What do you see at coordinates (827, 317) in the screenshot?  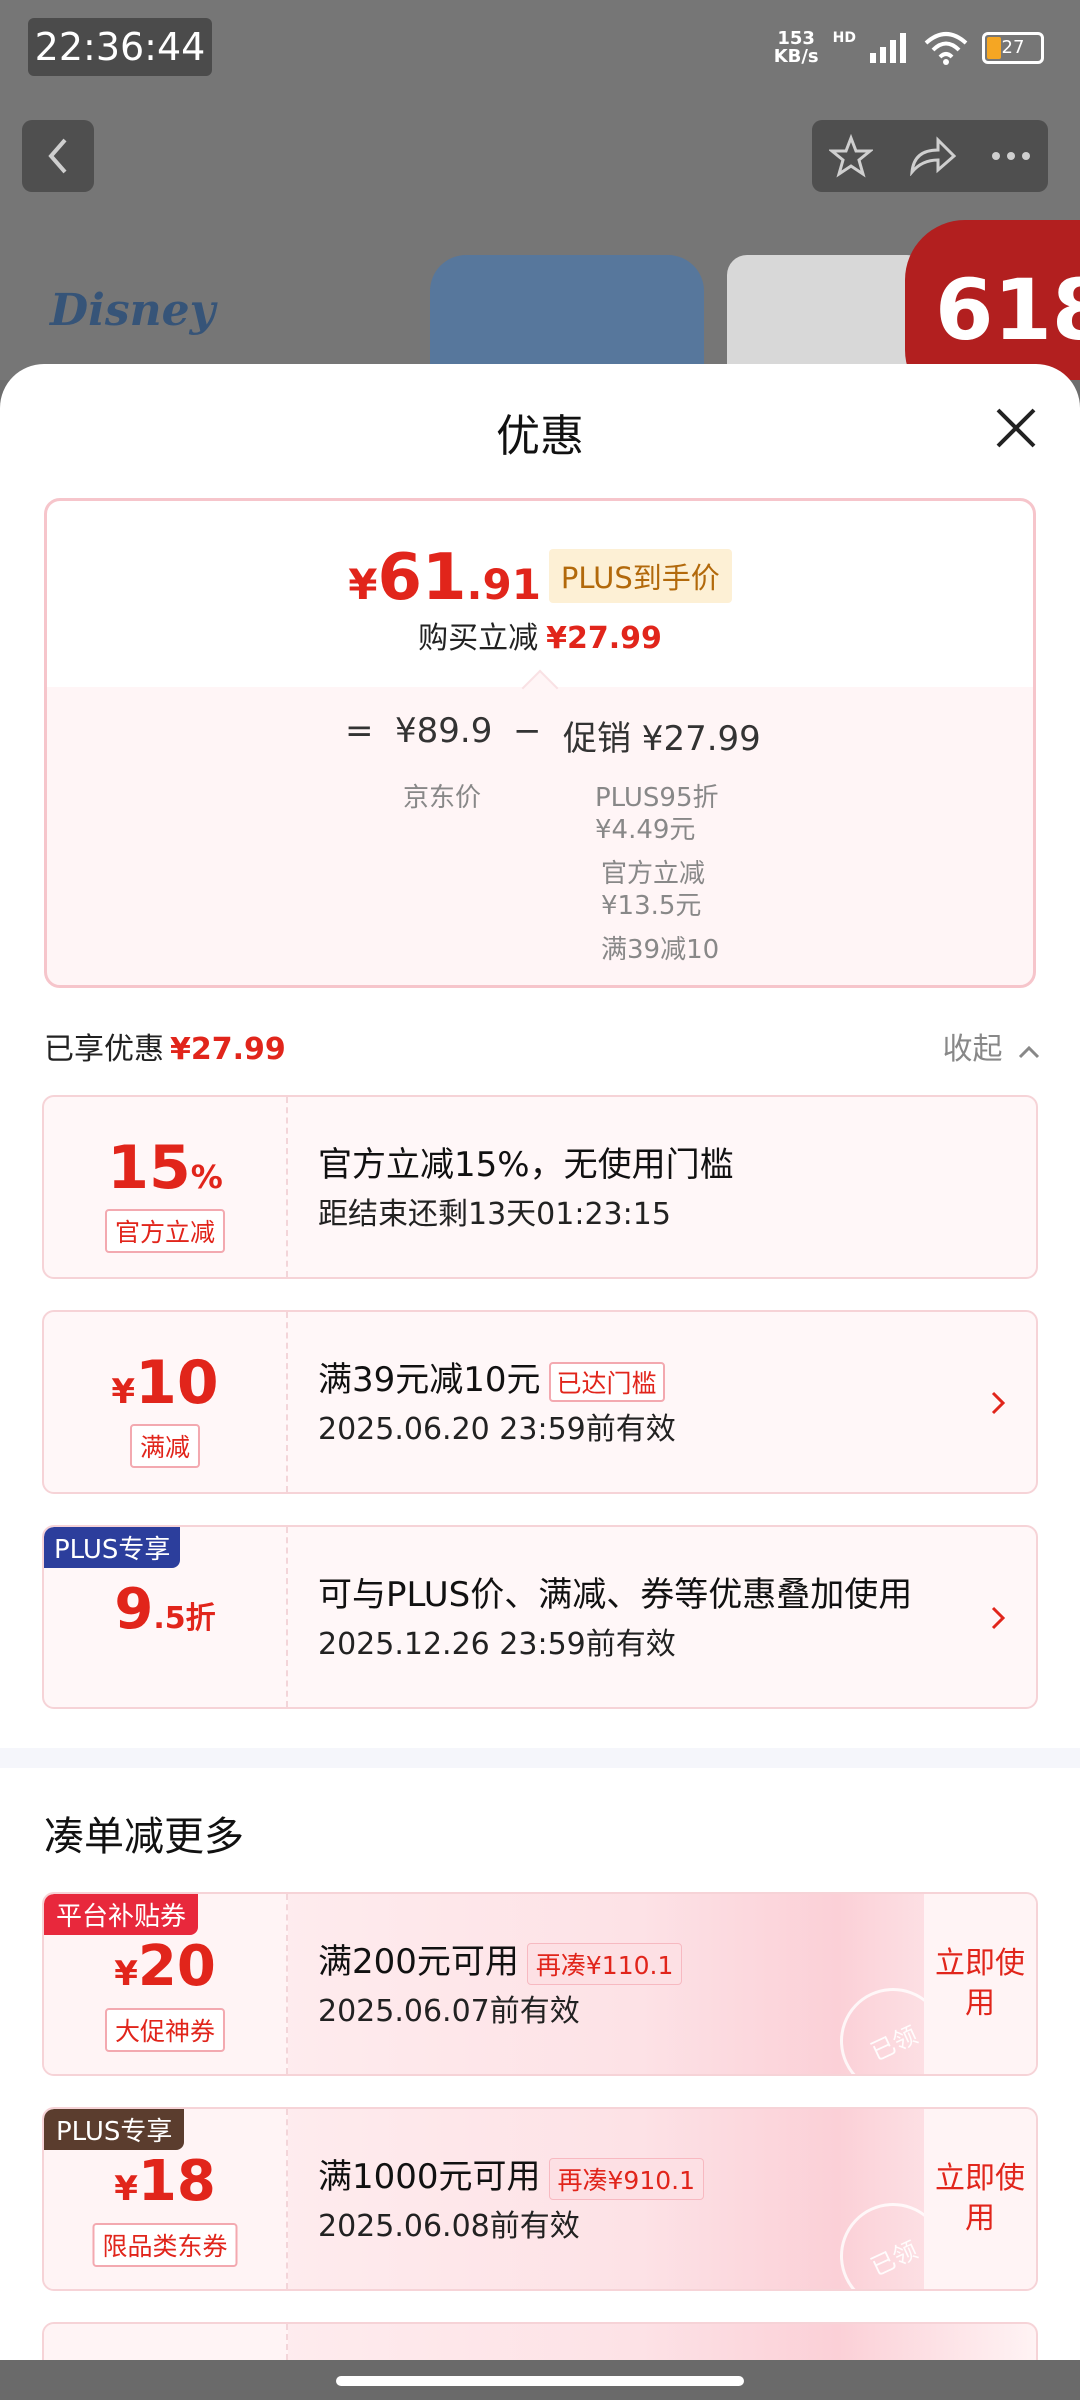 I see `product-thumbnail` at bounding box center [827, 317].